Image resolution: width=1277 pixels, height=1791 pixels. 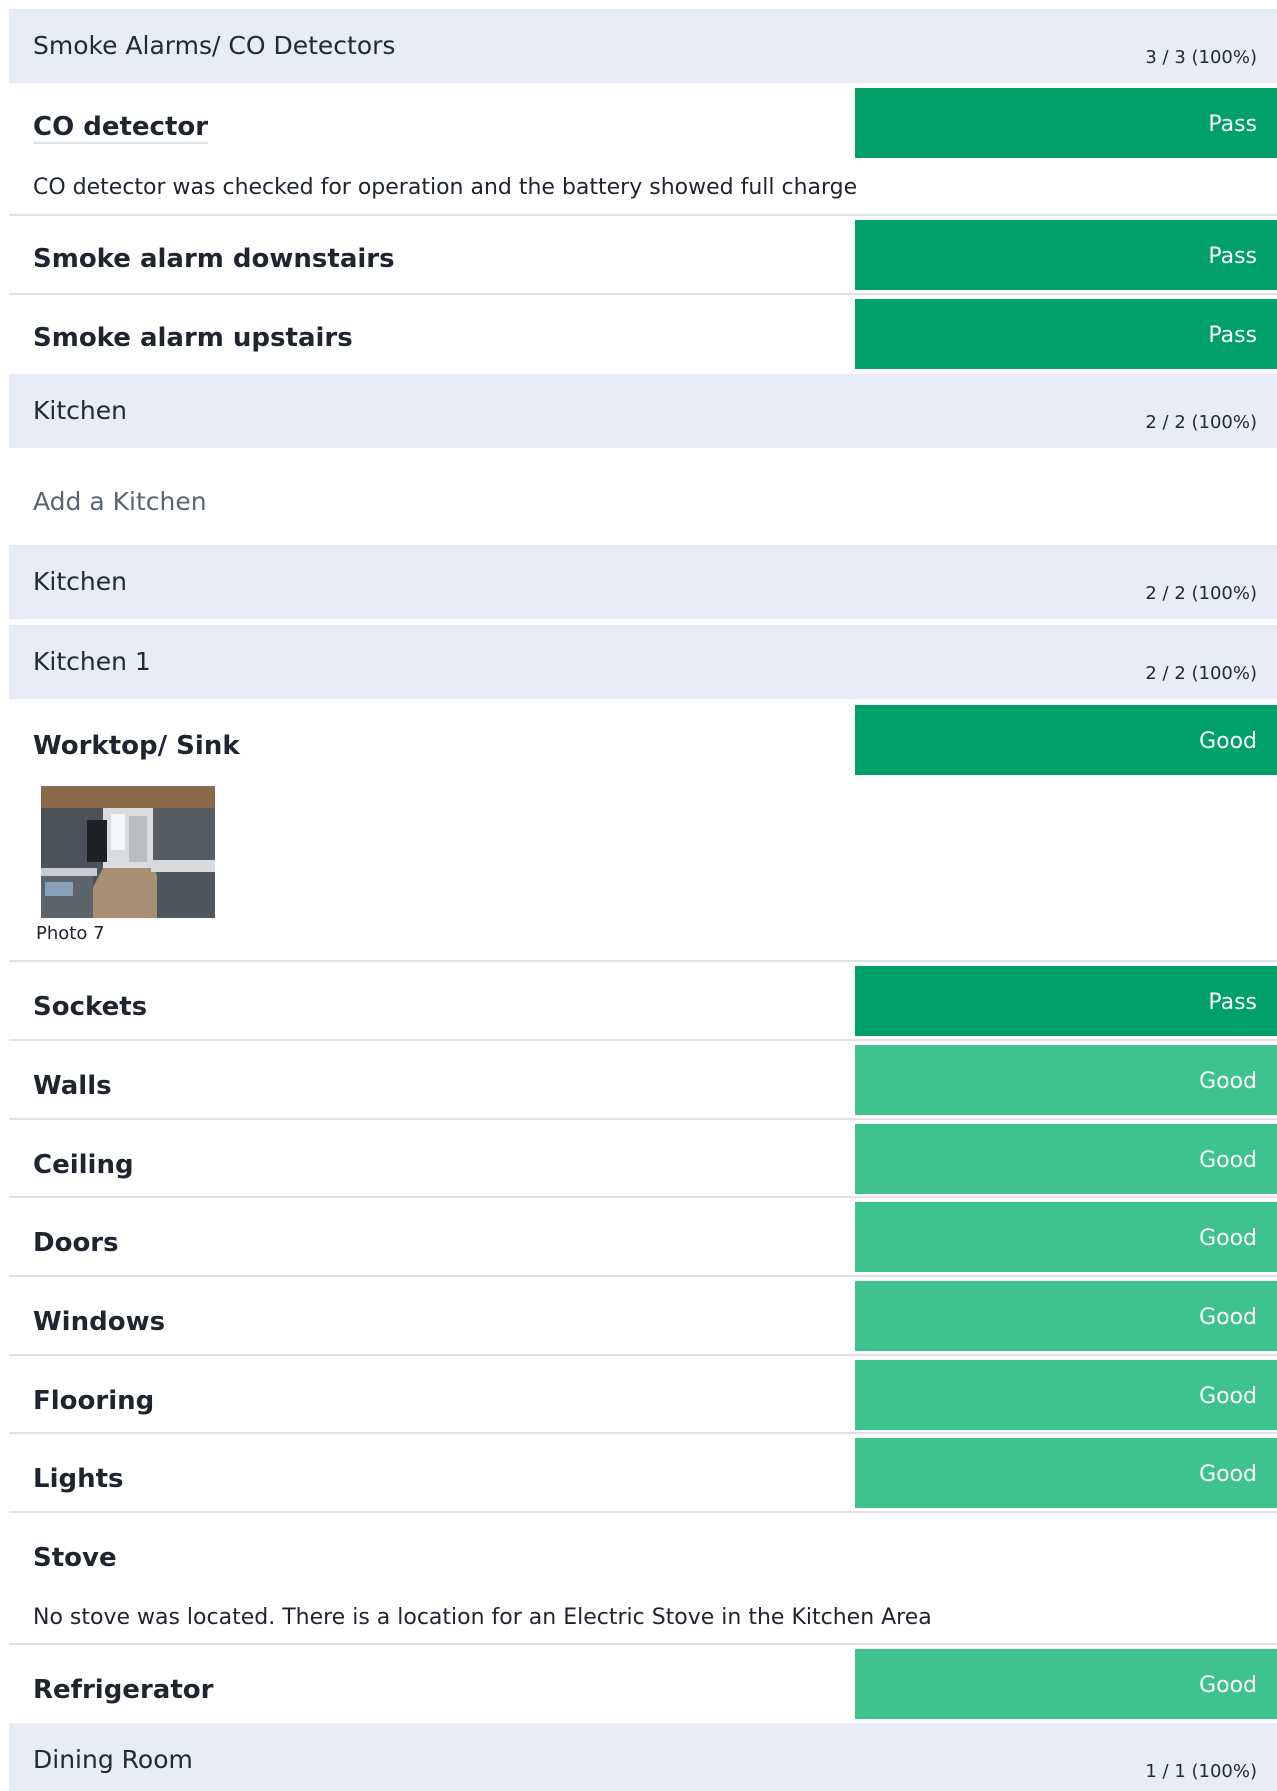 I want to click on item-smoke-downstairs: Smoke alarm downstairs Pass, so click(x=643, y=255).